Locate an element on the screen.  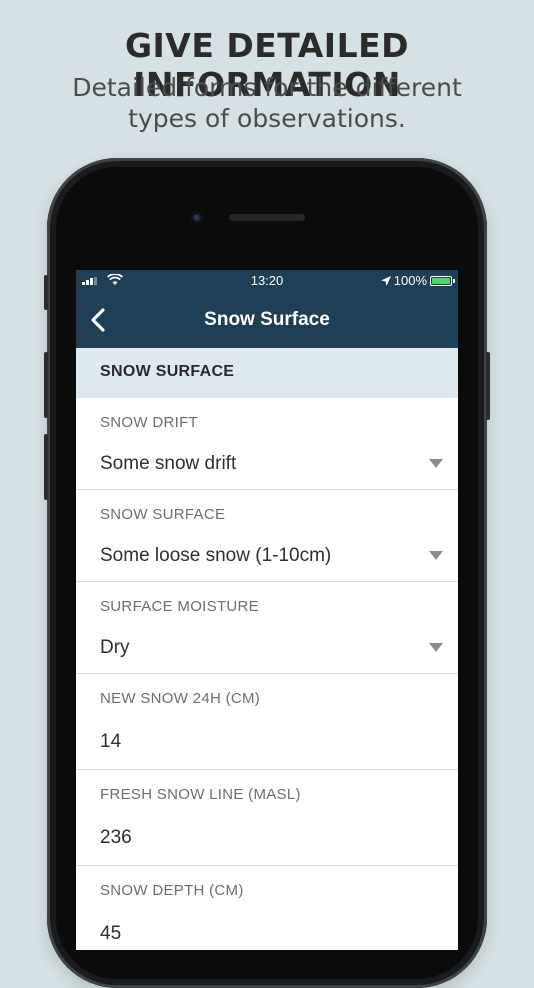
field-value: Dry is located at coordinates (115, 647).